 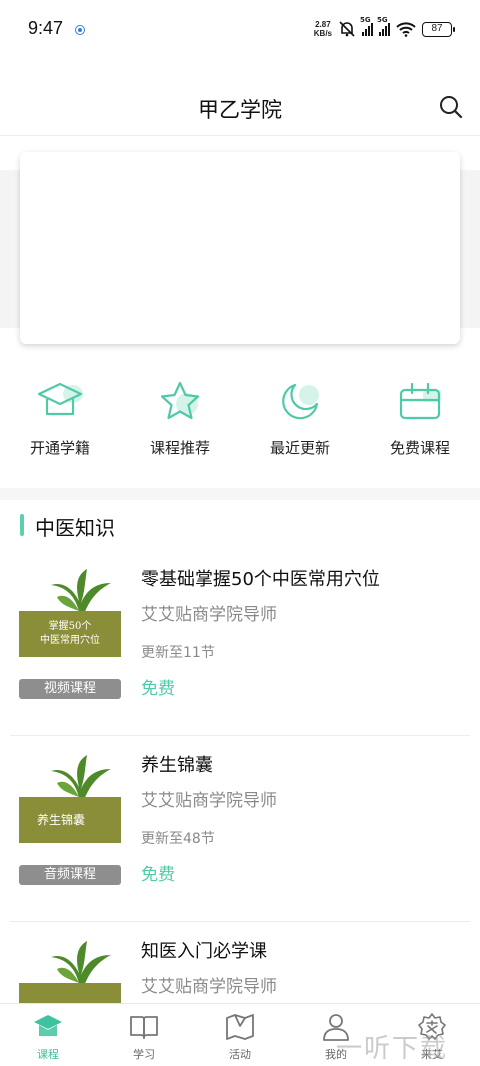 What do you see at coordinates (240, 1054) in the screenshot?
I see `nav-label: 活动` at bounding box center [240, 1054].